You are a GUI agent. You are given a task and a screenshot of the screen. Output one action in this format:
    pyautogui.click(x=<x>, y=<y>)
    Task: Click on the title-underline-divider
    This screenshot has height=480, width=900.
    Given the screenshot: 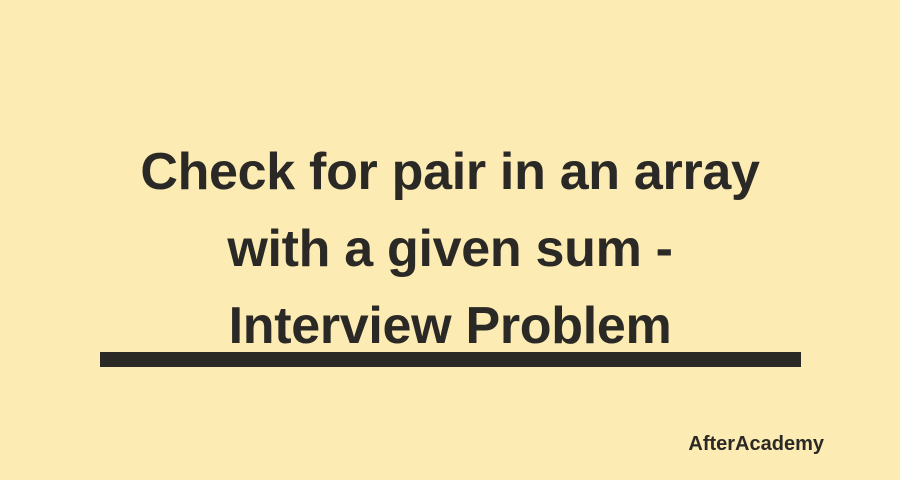 What is the action you would take?
    pyautogui.click(x=450, y=359)
    